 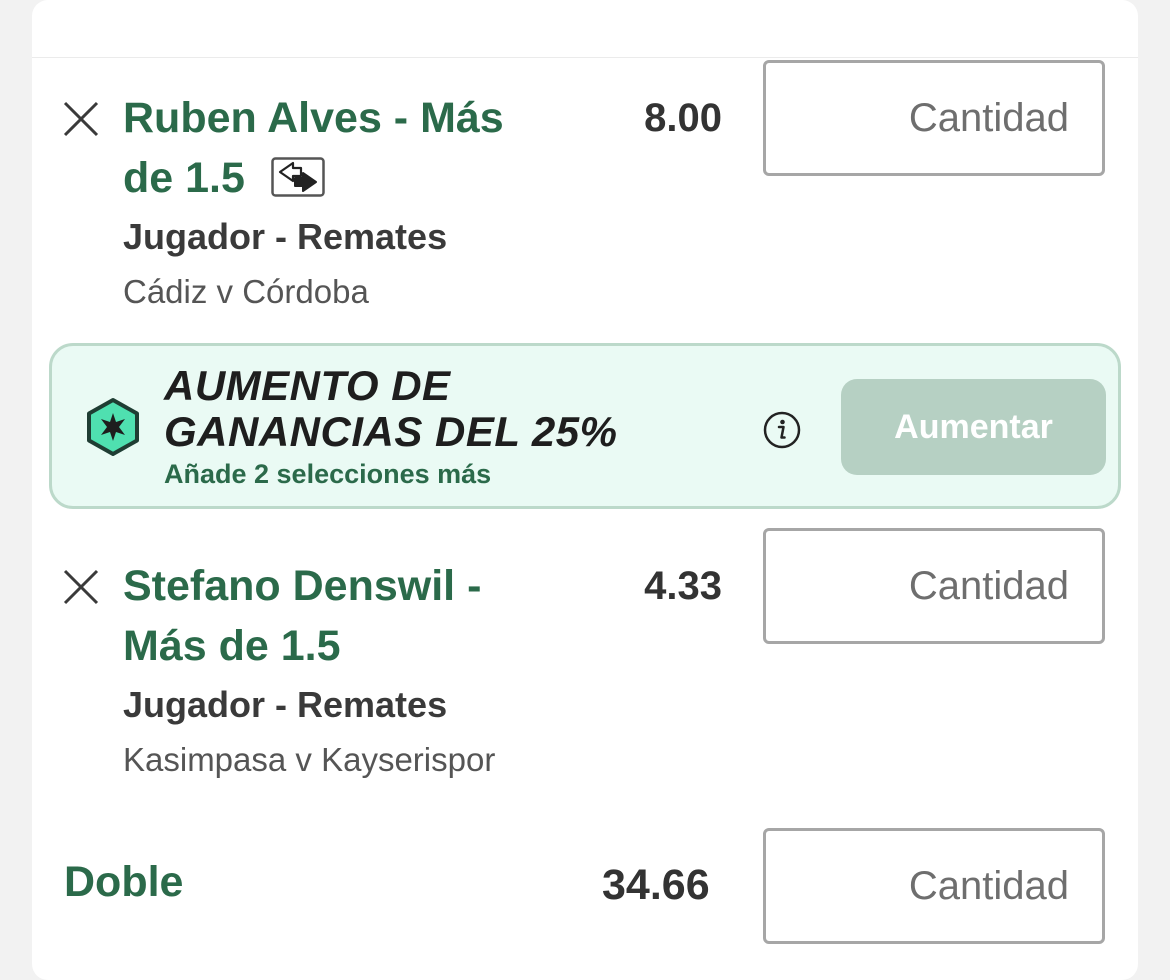 What do you see at coordinates (246, 291) in the screenshot?
I see `event-name: Cádiz v Córdoba` at bounding box center [246, 291].